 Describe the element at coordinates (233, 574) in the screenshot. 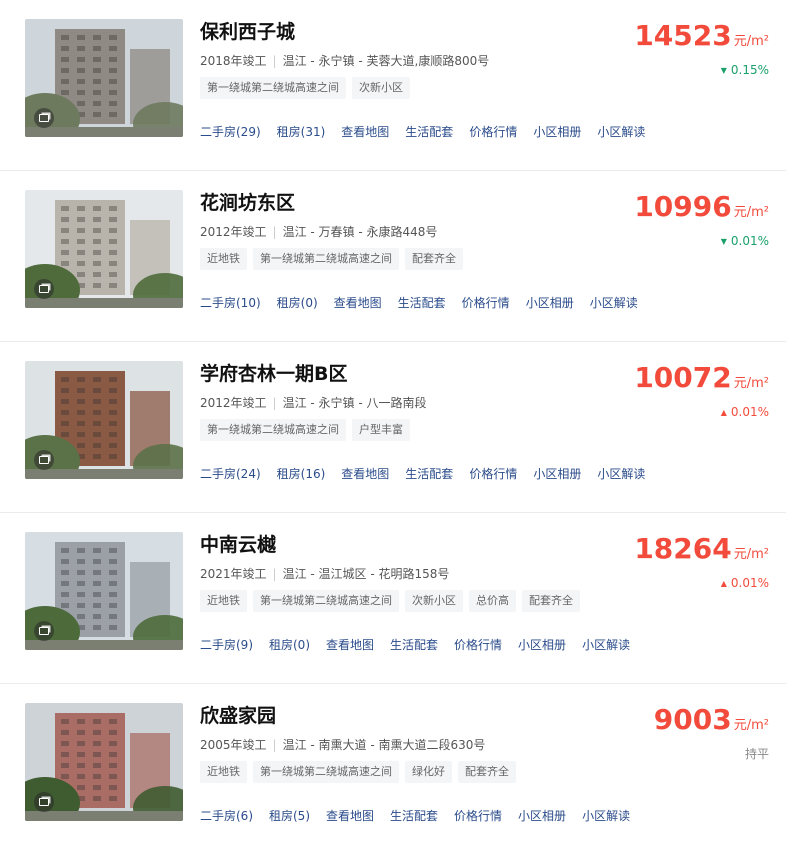

I see `build-year: 2021年竣工` at that location.